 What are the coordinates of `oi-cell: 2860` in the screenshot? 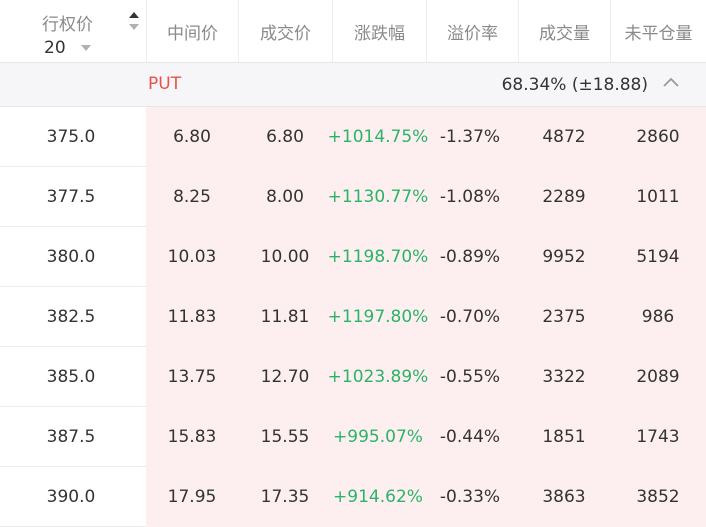 It's located at (658, 137).